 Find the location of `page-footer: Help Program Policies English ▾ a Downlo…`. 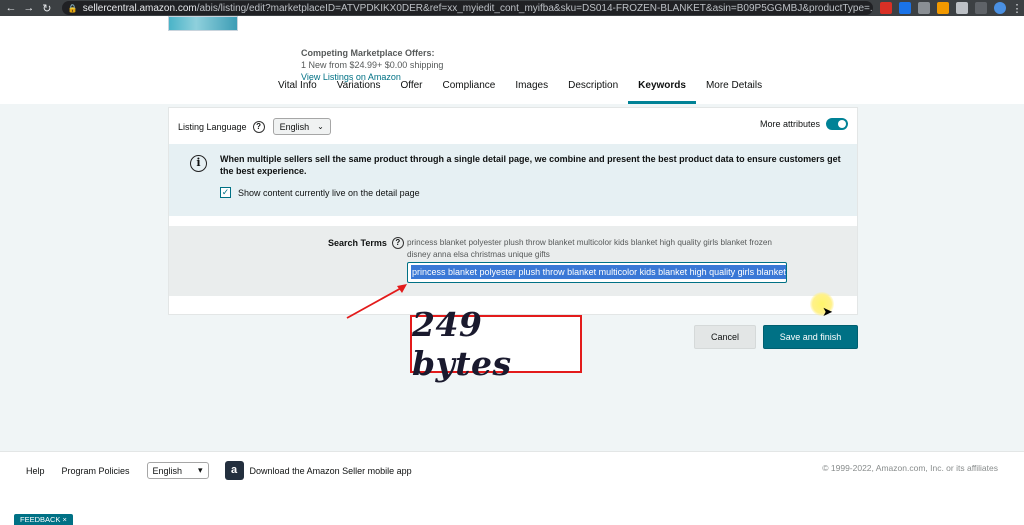

page-footer: Help Program Policies English ▾ a Downlo… is located at coordinates (512, 488).